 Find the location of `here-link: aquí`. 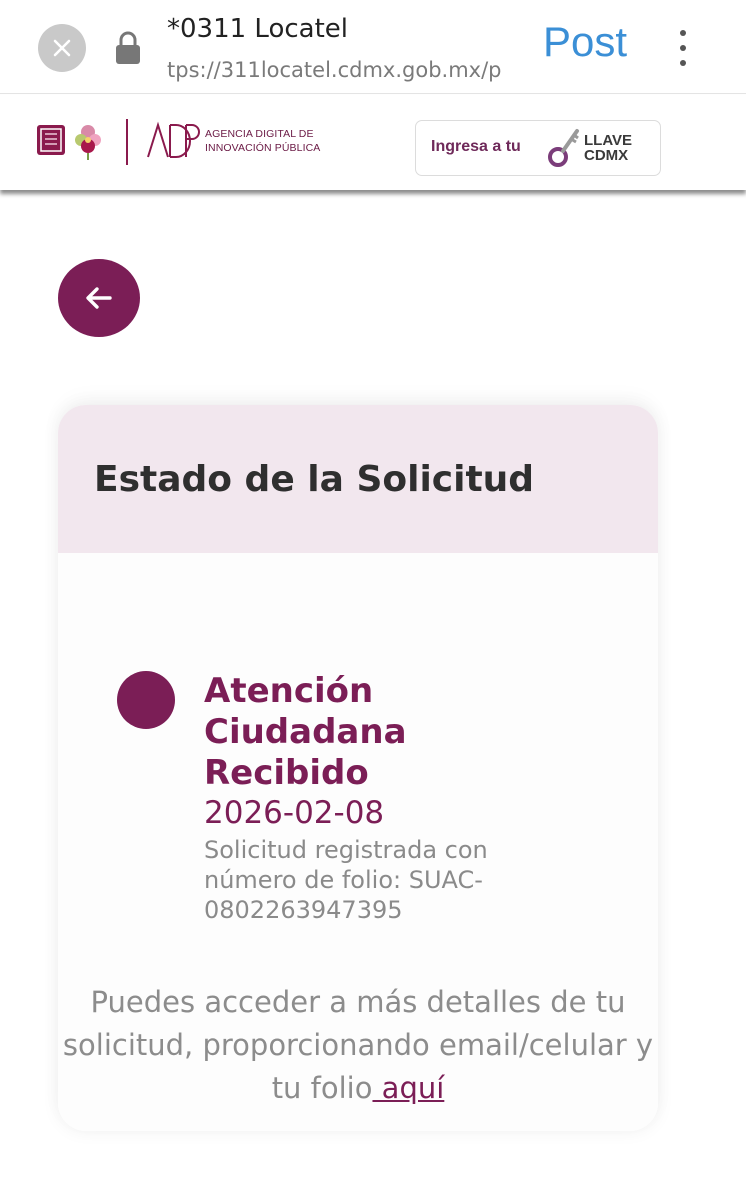

here-link: aquí is located at coordinates (408, 1088).